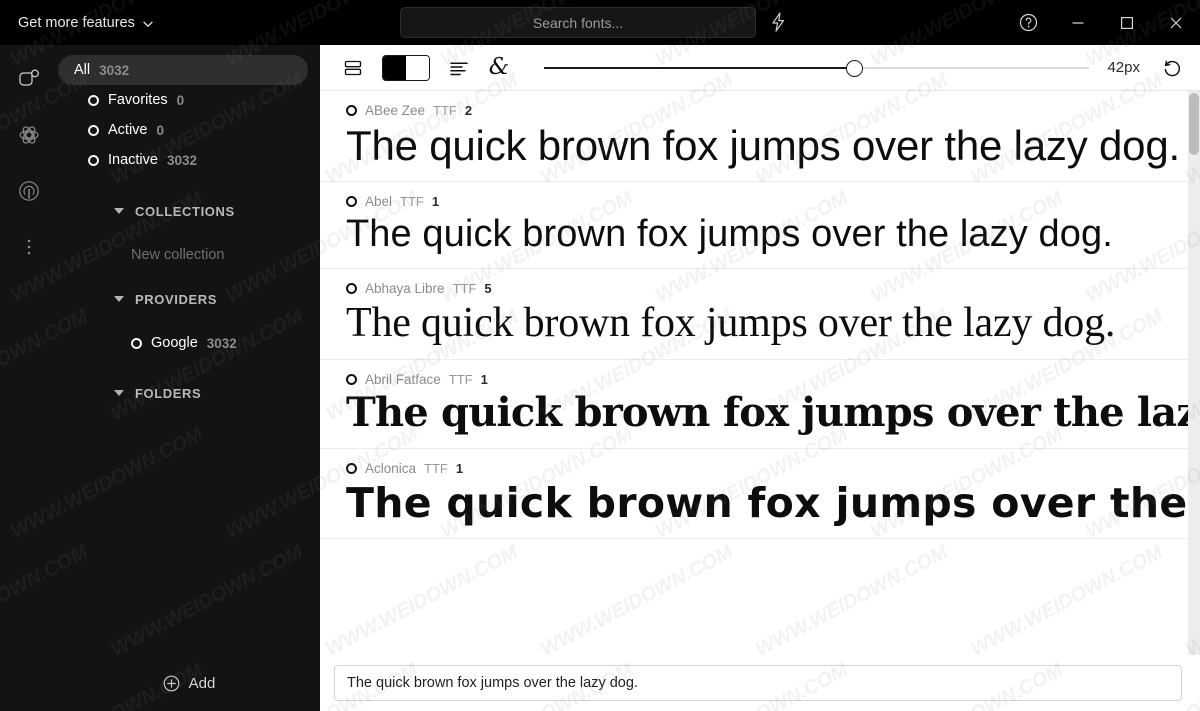  Describe the element at coordinates (176, 299) in the screenshot. I see `section-providers-label: PROVIDERS` at that location.